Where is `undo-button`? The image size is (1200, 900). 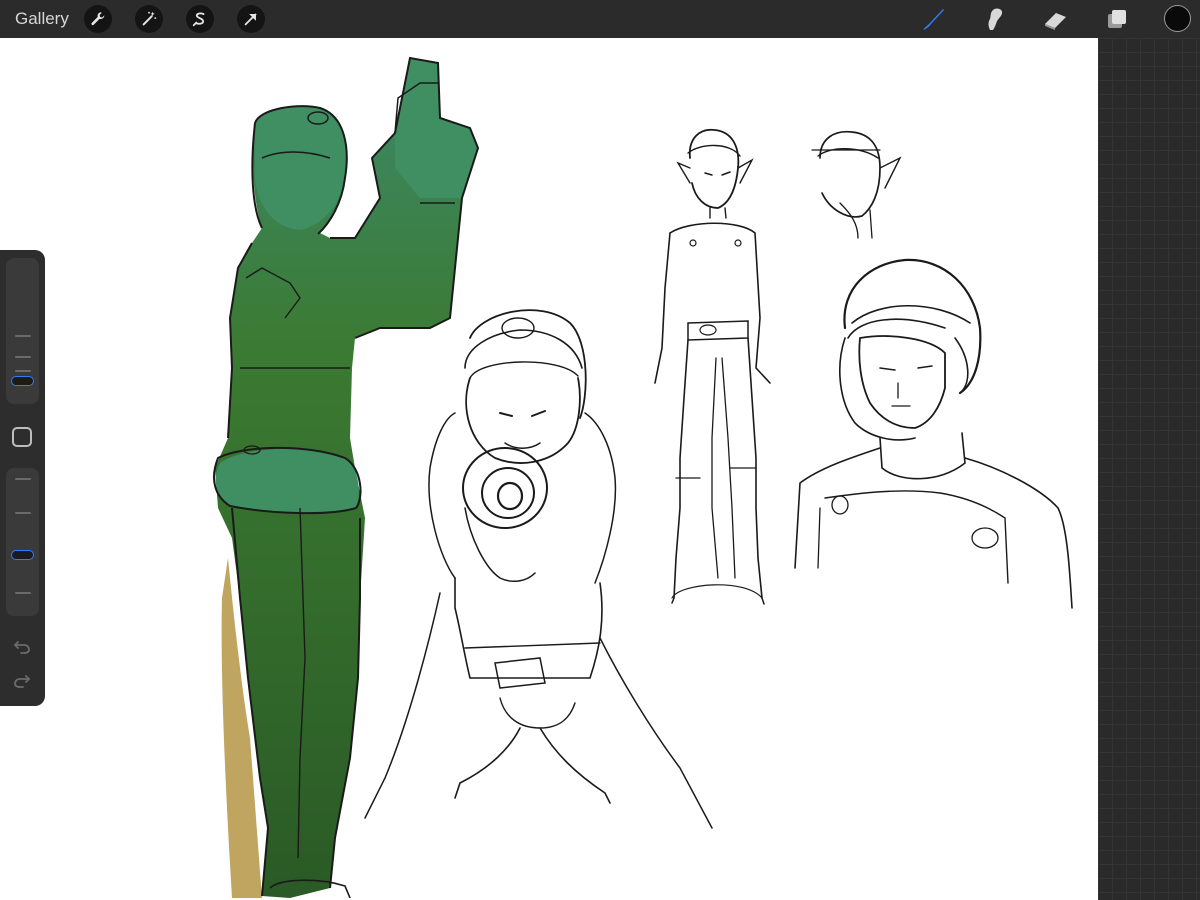
undo-button is located at coordinates (22, 646).